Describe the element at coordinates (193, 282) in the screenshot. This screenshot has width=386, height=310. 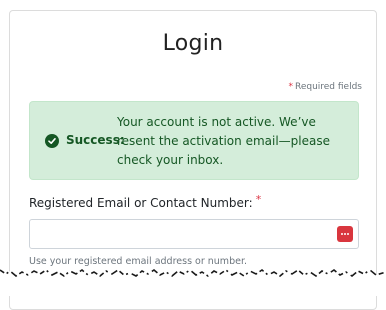
I see `torn-edge-decoration` at that location.